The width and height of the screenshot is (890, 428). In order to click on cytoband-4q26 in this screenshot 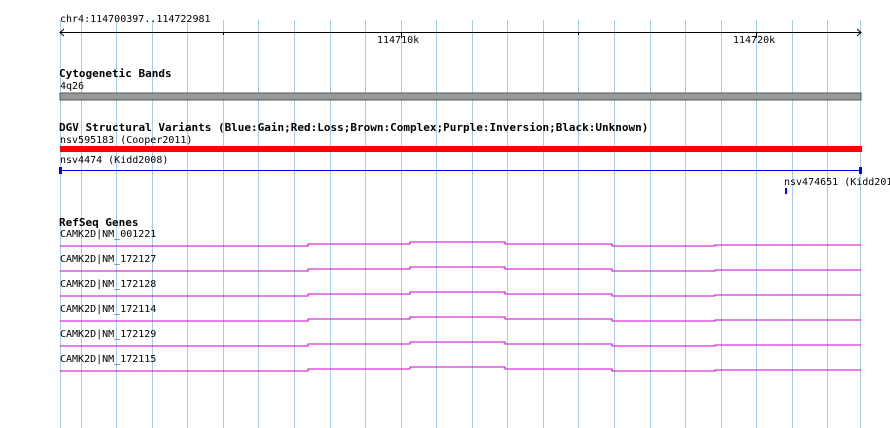, I will do `click(460, 96)`.